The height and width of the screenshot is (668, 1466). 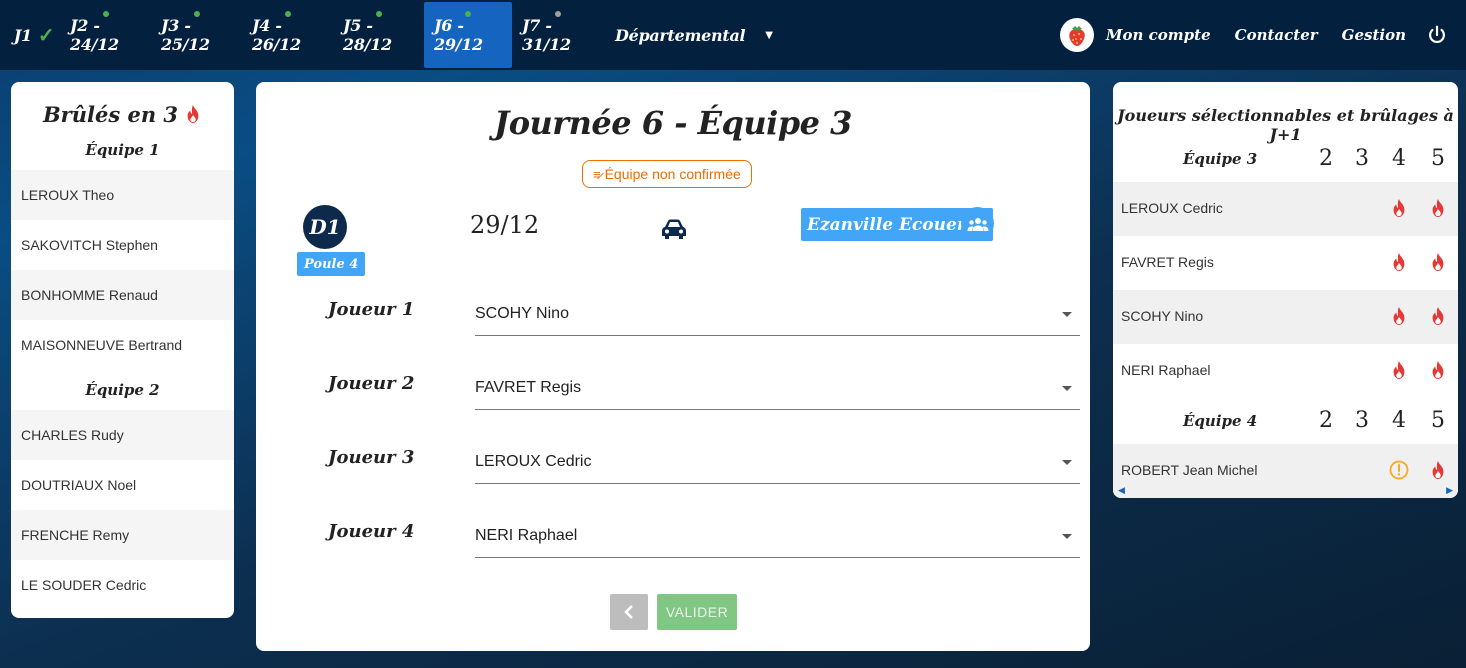 I want to click on poule-badge: Poule 4, so click(x=331, y=264).